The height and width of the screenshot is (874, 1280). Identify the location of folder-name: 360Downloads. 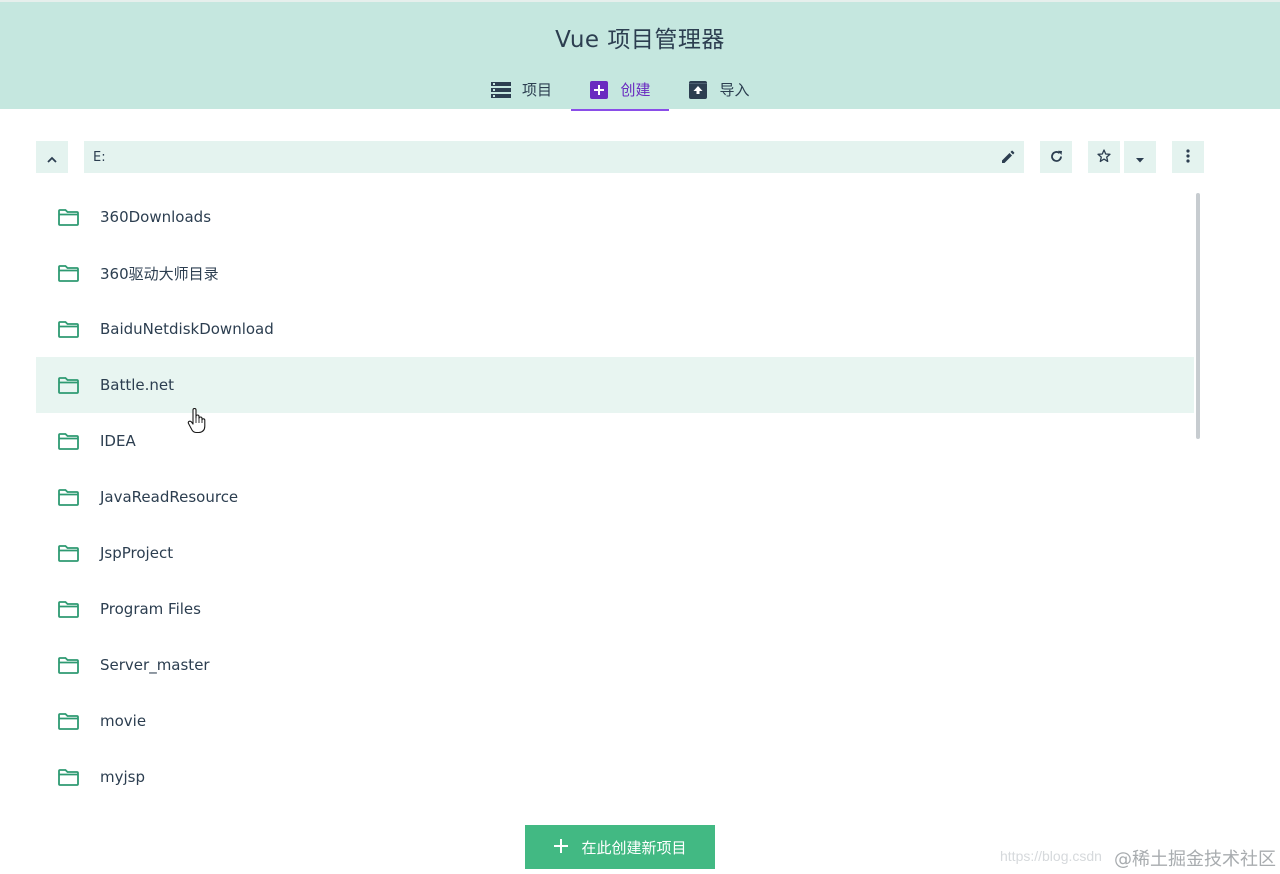
(156, 217).